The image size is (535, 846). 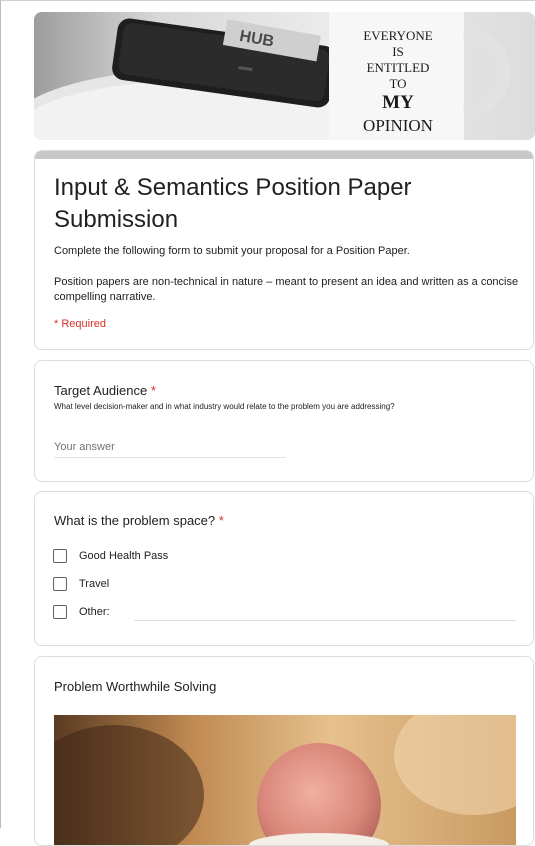 I want to click on checkbox-option-other: Other:, so click(x=81, y=612).